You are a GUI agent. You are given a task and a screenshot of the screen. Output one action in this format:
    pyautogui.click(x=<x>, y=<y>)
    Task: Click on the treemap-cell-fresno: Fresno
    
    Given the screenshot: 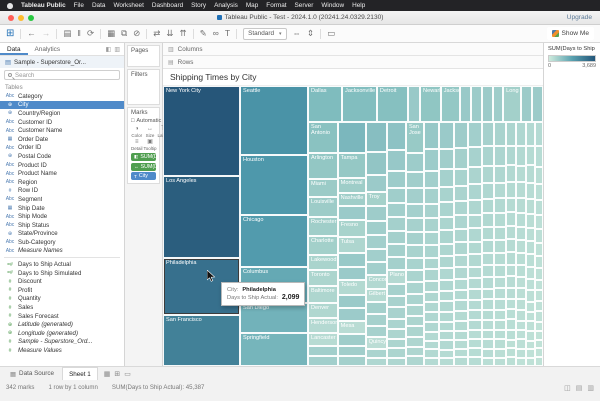 What is the action you would take?
    pyautogui.click(x=351, y=228)
    